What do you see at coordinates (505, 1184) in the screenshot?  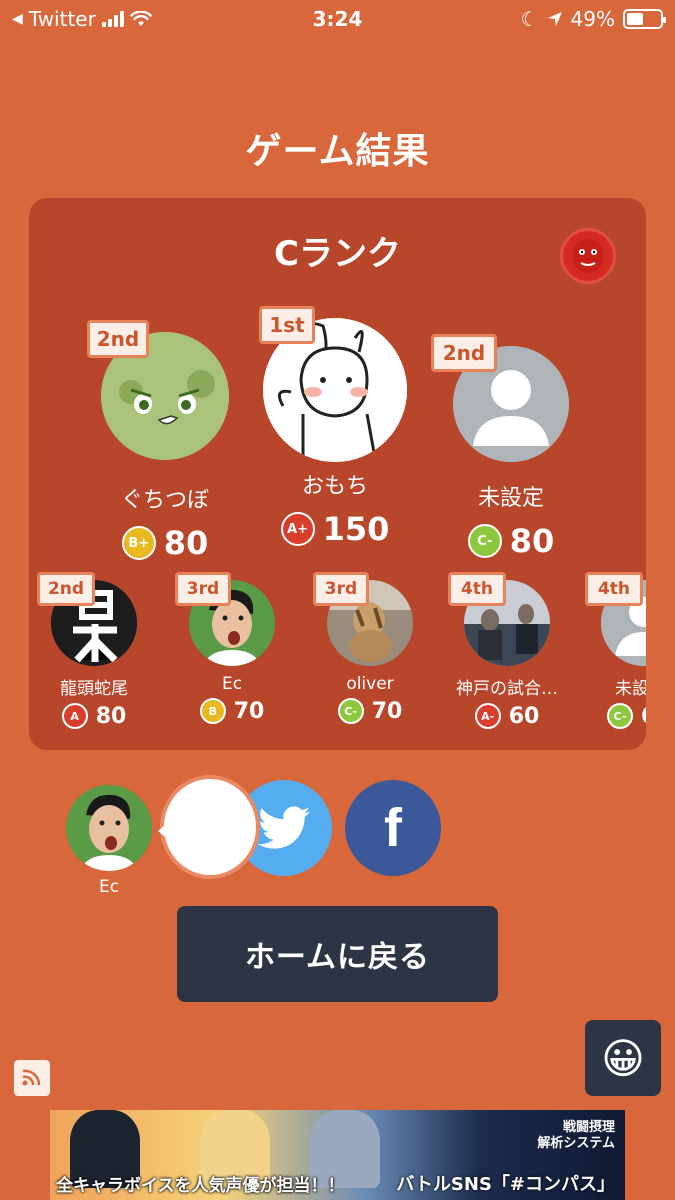 I see `ad-brand: バトルSNS「#コンパス」` at bounding box center [505, 1184].